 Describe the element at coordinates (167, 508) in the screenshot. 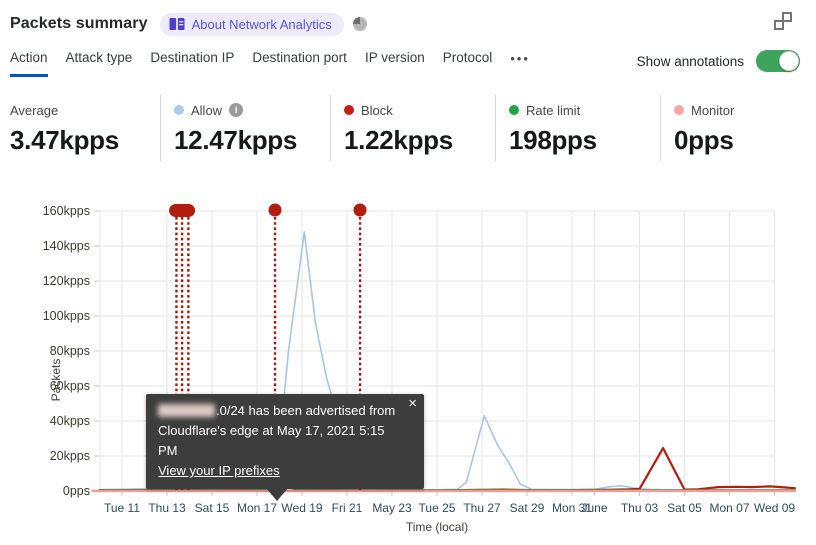

I see `svg-text: Thu 13` at that location.